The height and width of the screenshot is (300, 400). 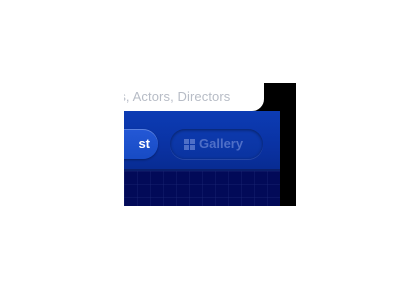 I want to click on search-bar-area: es, Actors, Directors, so click(x=210, y=97).